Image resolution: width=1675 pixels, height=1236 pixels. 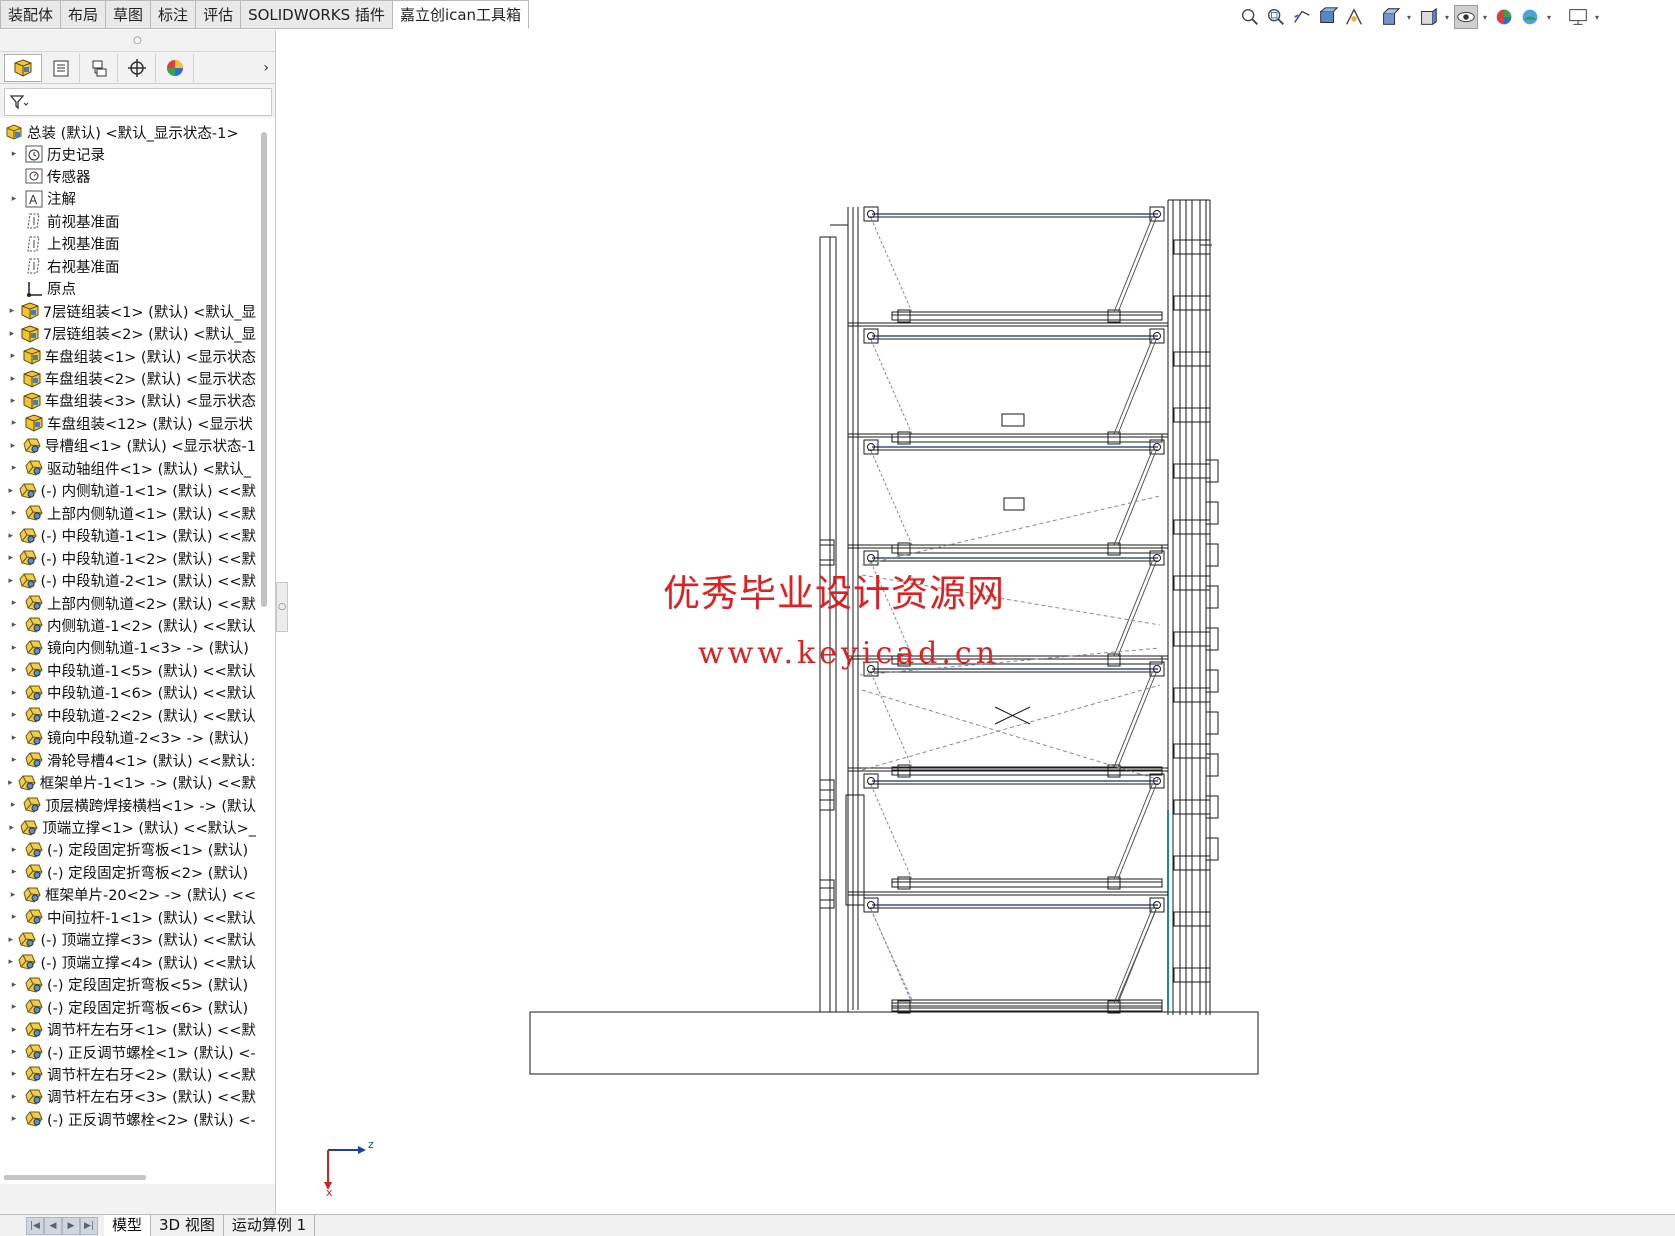 What do you see at coordinates (128, 221) in the screenshot?
I see `tree-item: 前视基准面` at bounding box center [128, 221].